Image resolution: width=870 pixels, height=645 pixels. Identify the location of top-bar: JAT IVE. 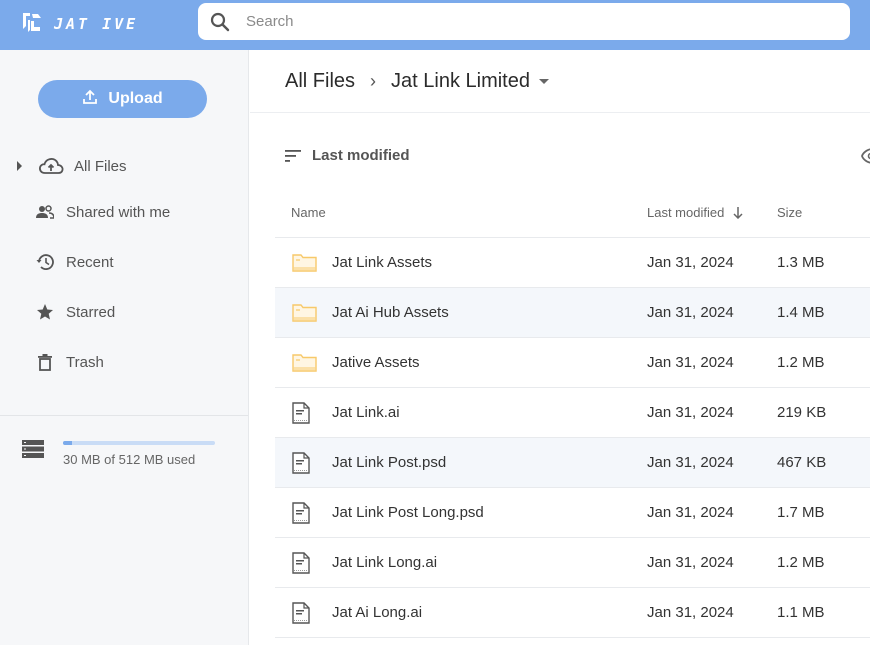
(435, 25).